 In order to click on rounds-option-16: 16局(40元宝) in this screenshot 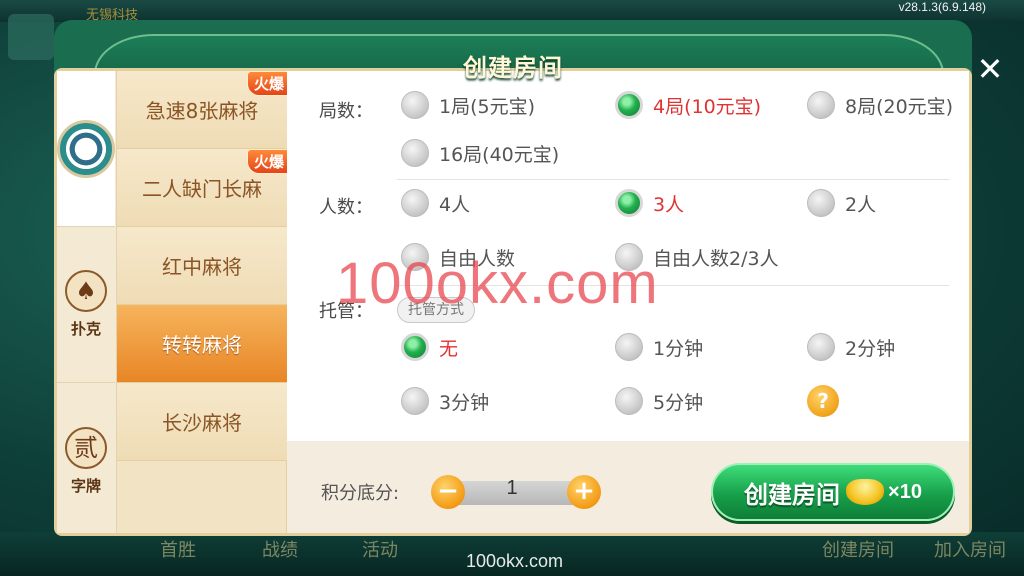, I will do `click(480, 153)`.